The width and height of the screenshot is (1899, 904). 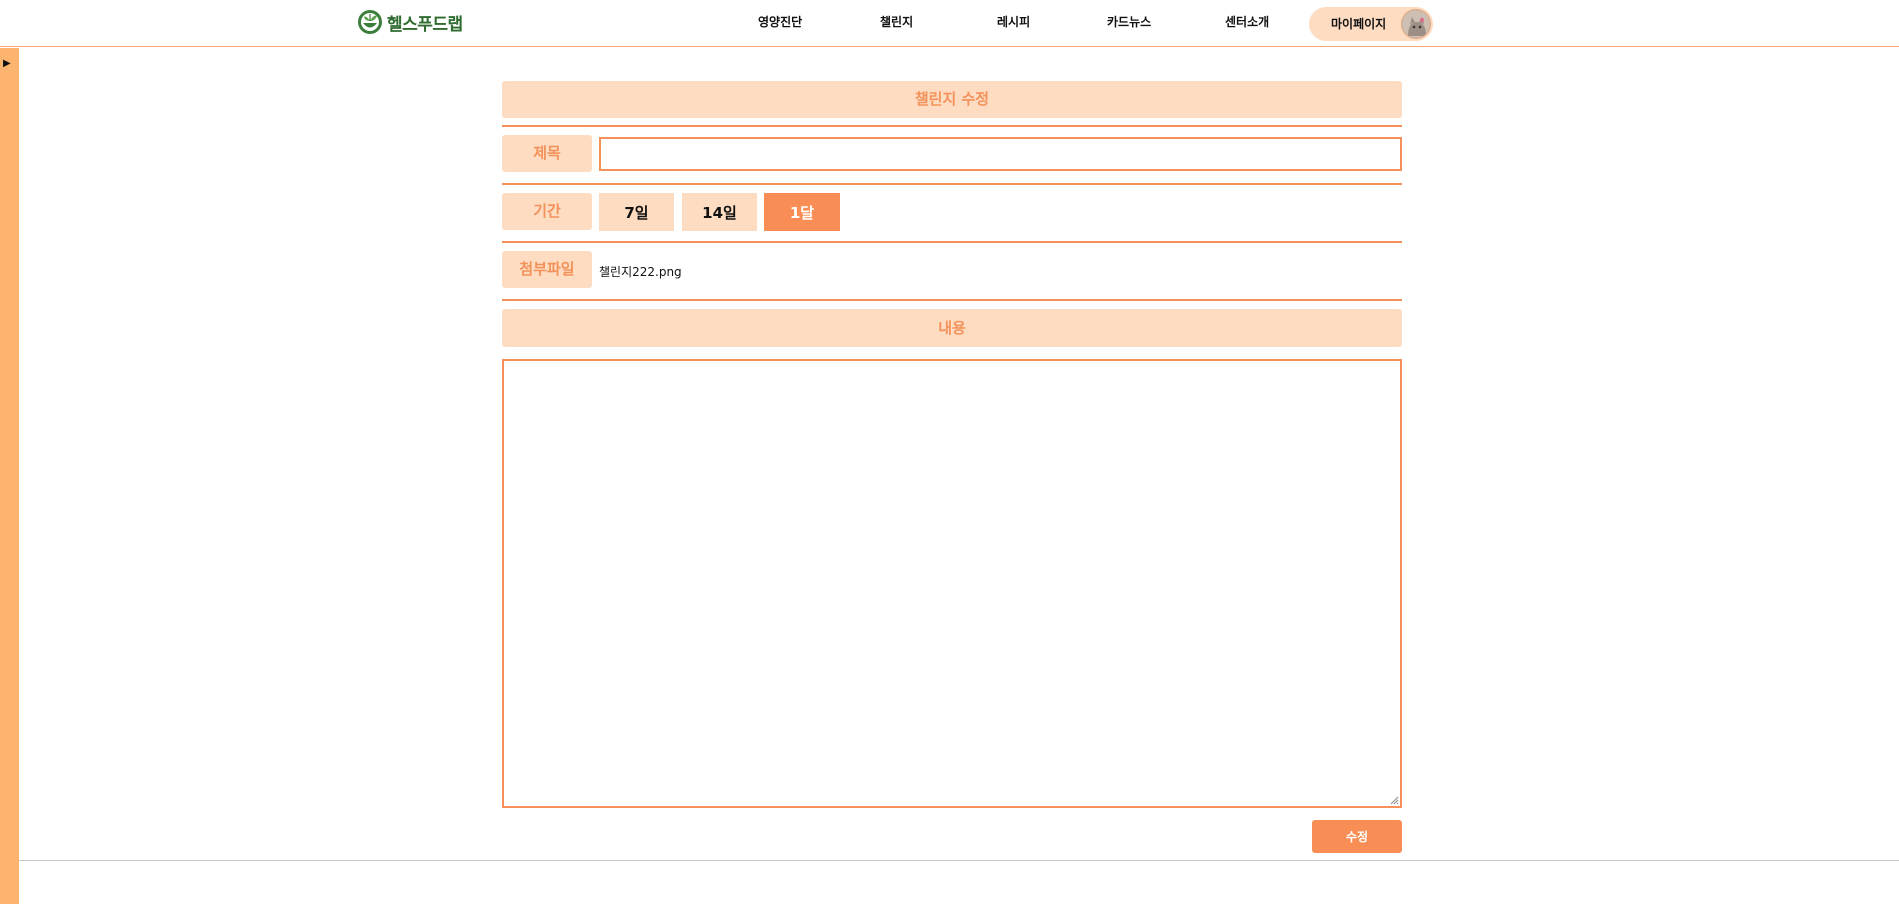 I want to click on footer-divider, so click(x=959, y=860).